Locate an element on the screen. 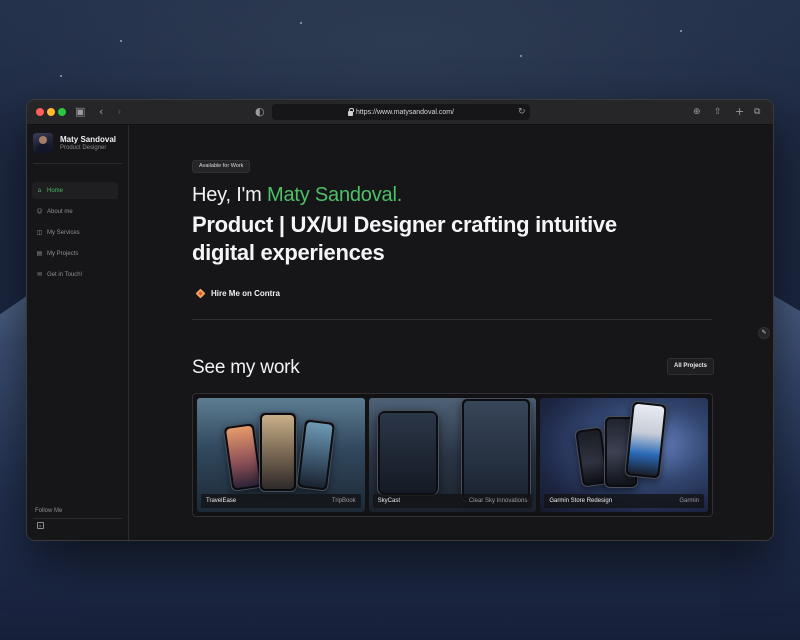 This screenshot has height=640, width=800. tab-overview-icon: ⧉ is located at coordinates (757, 112).